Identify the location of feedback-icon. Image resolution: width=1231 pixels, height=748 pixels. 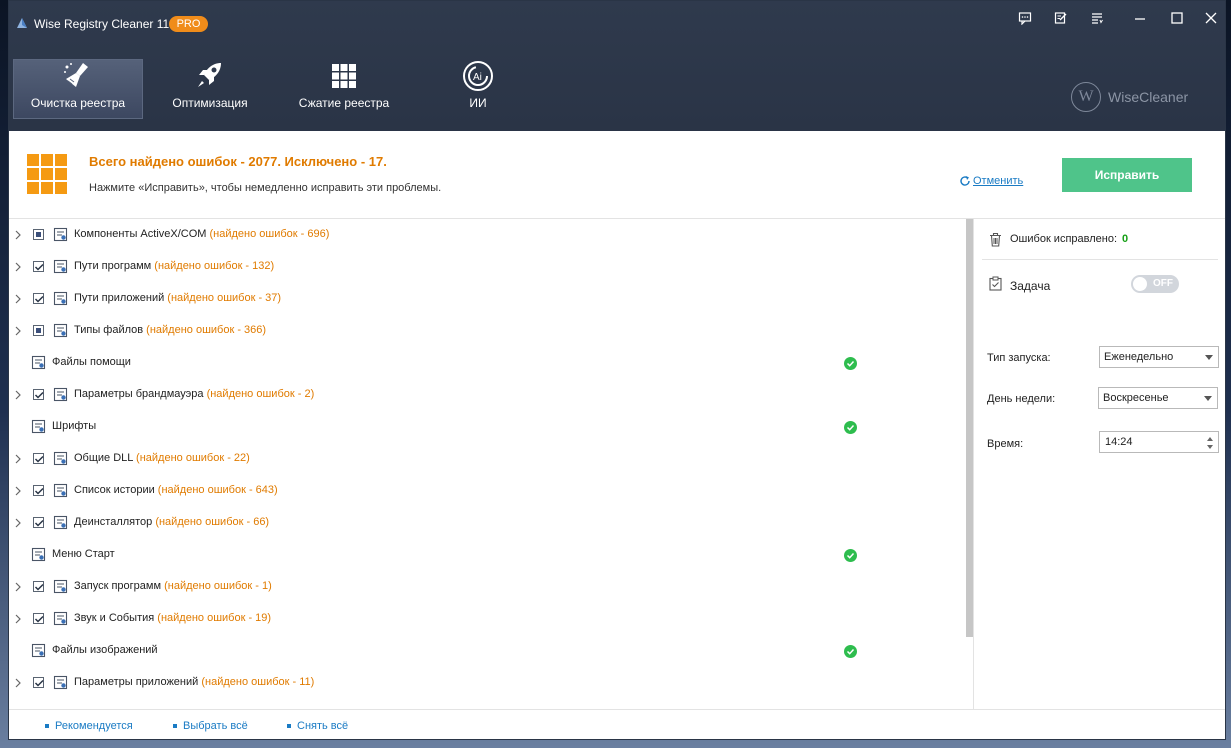
(1025, 21).